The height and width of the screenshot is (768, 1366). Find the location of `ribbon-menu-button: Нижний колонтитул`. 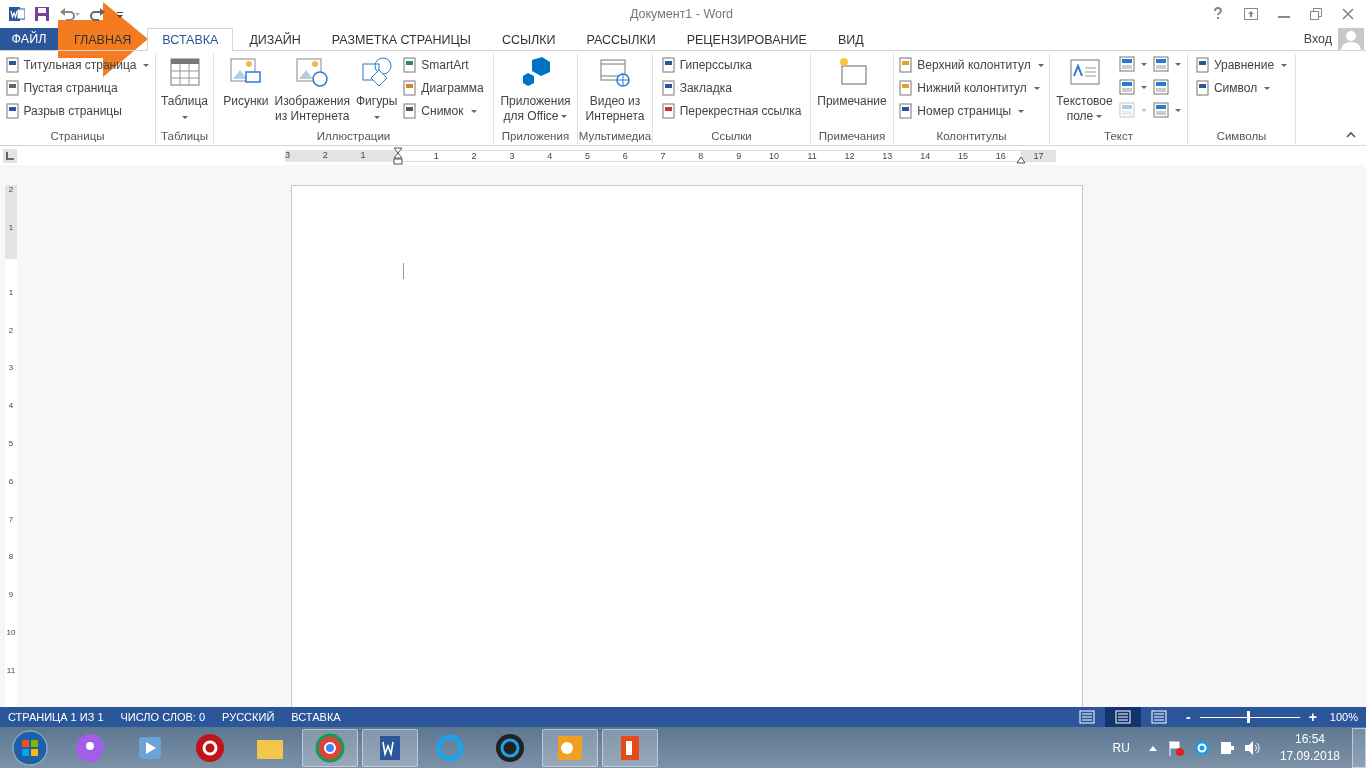

ribbon-menu-button: Нижний колонтитул is located at coordinates (971, 88).